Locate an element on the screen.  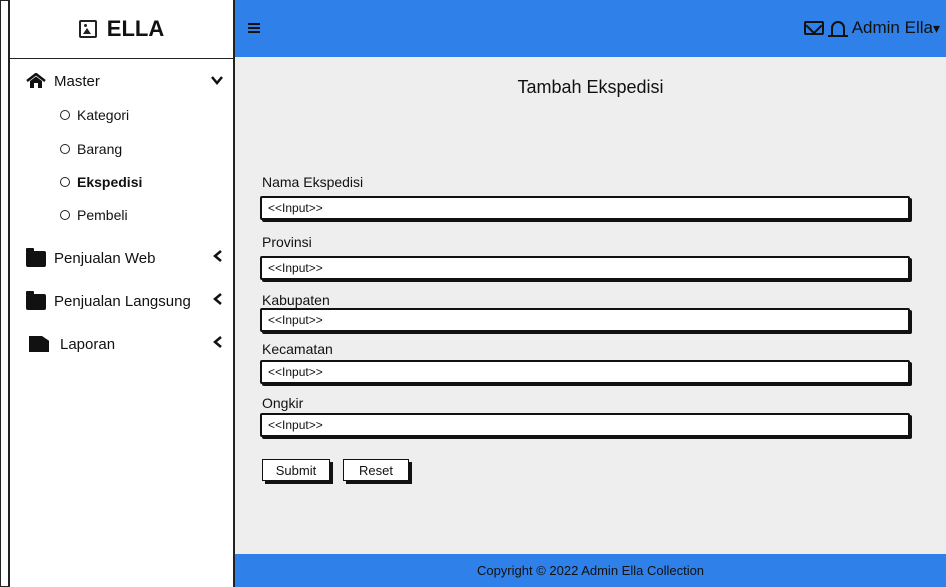
field-label-nama-ekspedisi: Nama Ekspedisi is located at coordinates (313, 182).